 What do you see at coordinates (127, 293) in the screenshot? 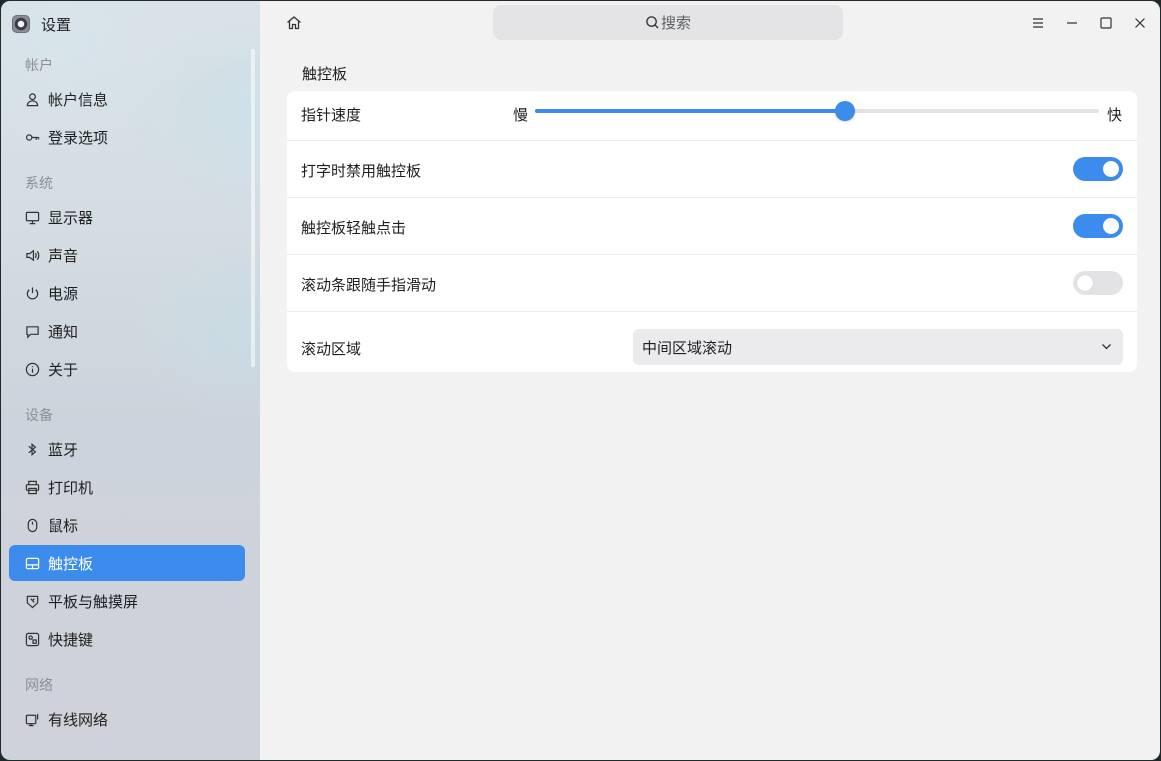
I see `sidebar-item-power: 电源` at bounding box center [127, 293].